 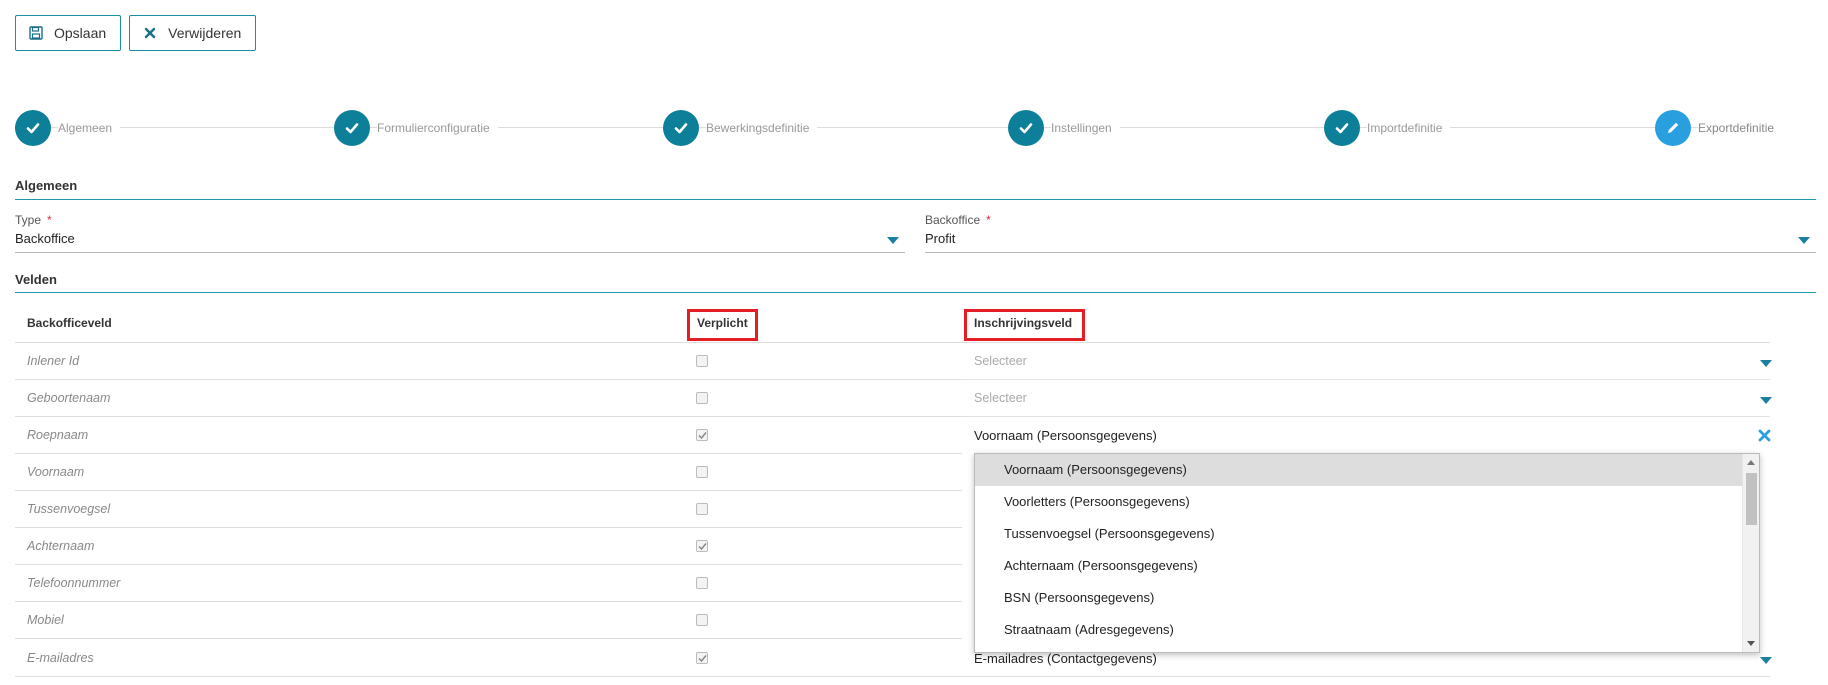 I want to click on step-label: Bewerkingsdefinitie, so click(x=762, y=128).